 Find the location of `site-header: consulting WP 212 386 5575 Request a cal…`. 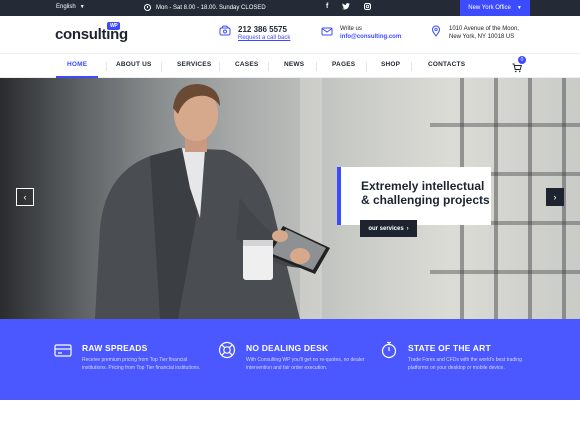

site-header: consulting WP 212 386 5575 Request a cal… is located at coordinates (290, 34).